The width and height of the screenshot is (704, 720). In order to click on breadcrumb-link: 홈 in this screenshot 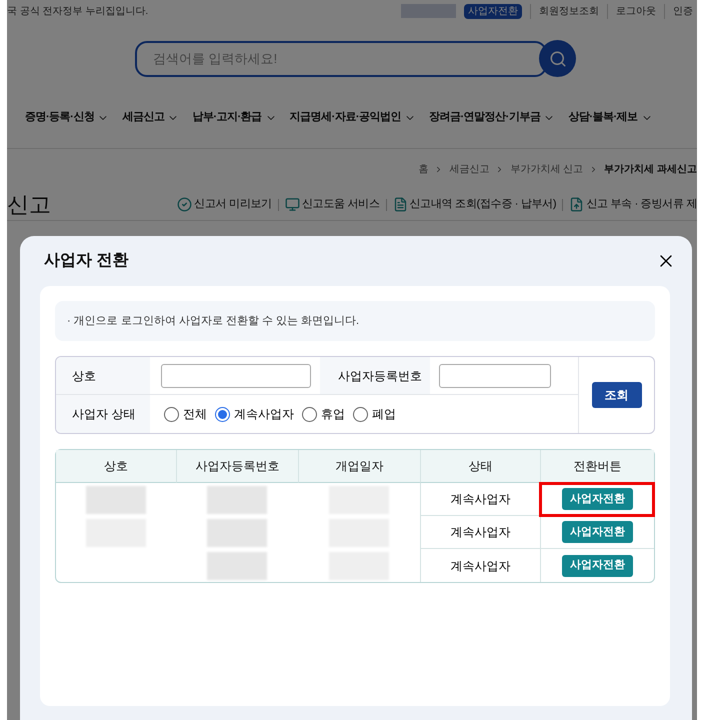, I will do `click(423, 169)`.